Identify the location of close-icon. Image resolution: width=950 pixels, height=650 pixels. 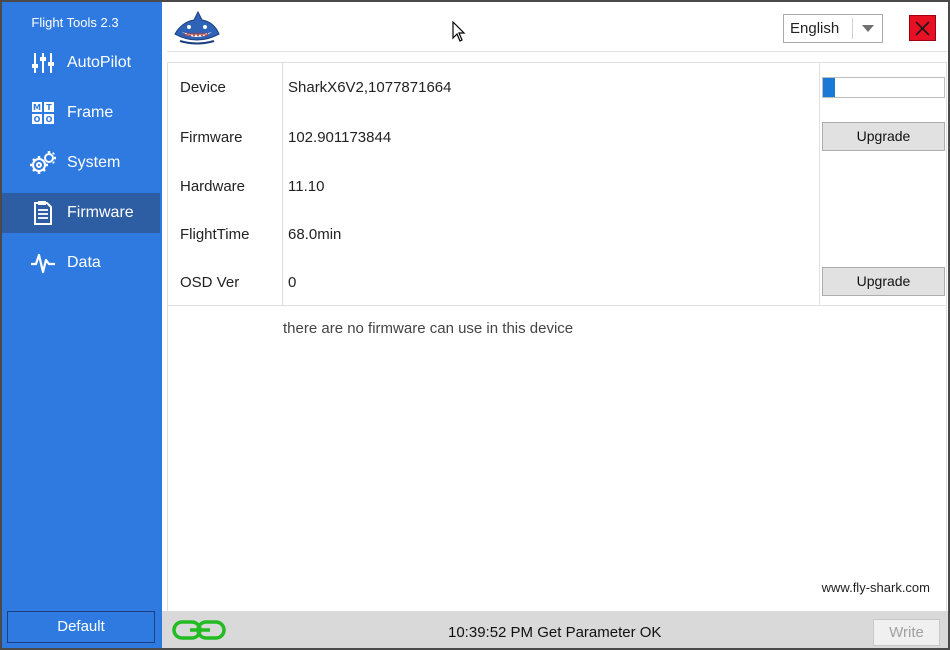
(922, 28).